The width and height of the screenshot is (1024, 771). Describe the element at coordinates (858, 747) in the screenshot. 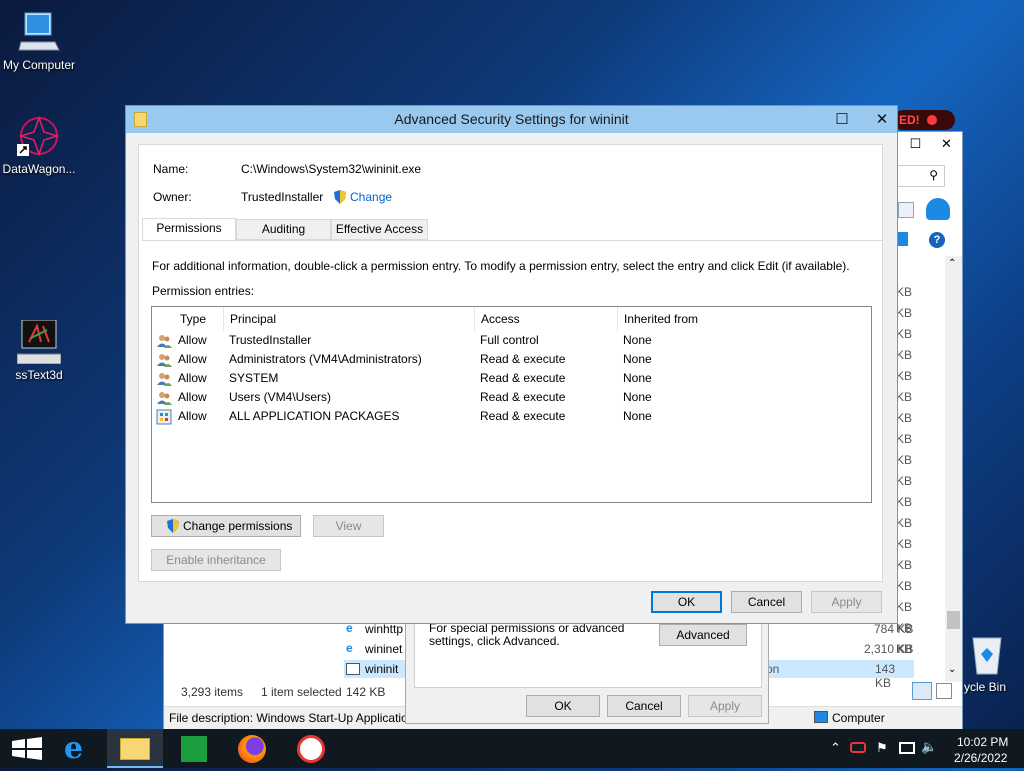

I see `camera-icon` at that location.